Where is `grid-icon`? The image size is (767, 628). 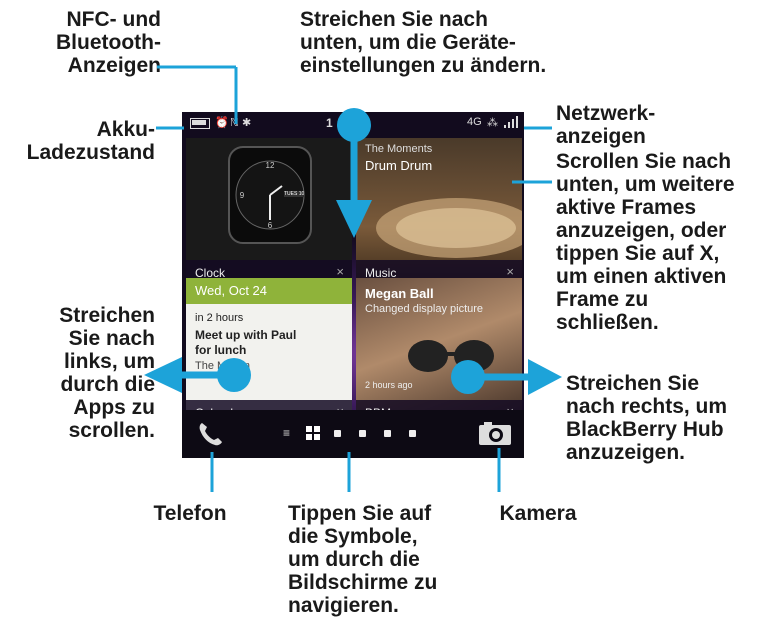
grid-icon is located at coordinates (313, 433).